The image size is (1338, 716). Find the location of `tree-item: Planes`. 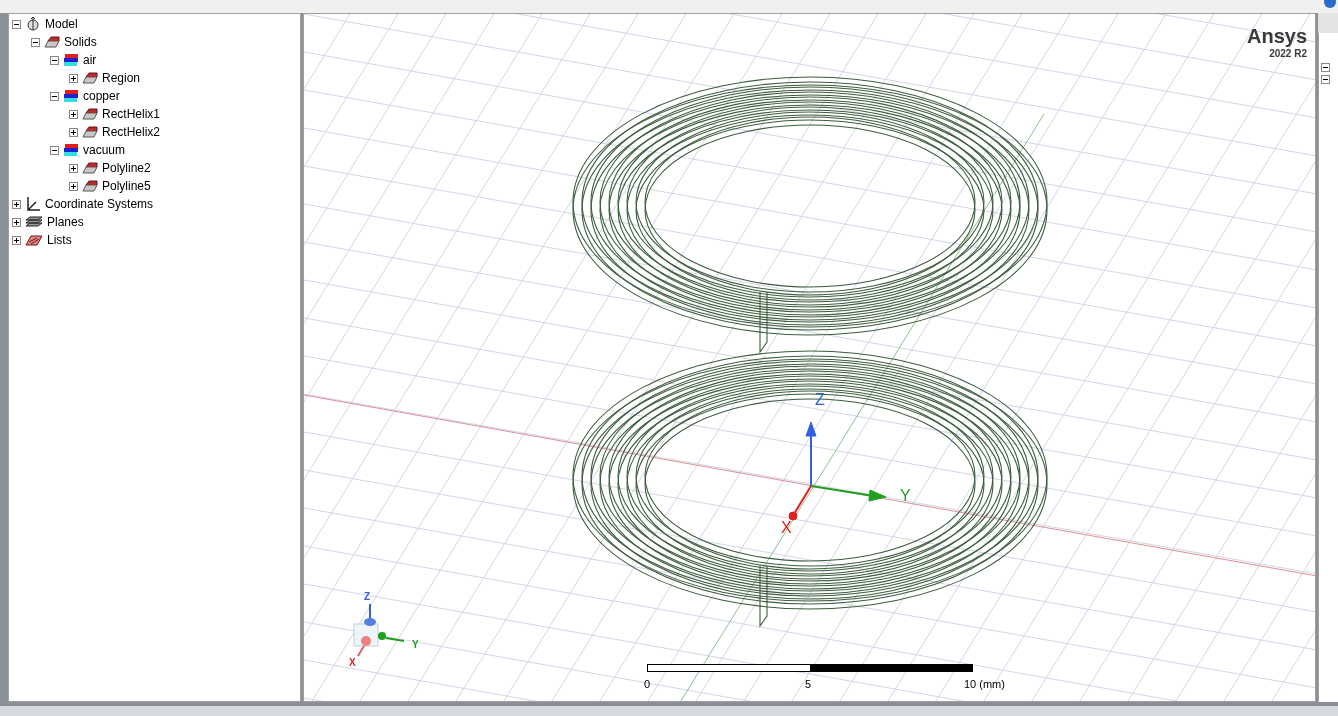

tree-item: Planes is located at coordinates (65, 222).